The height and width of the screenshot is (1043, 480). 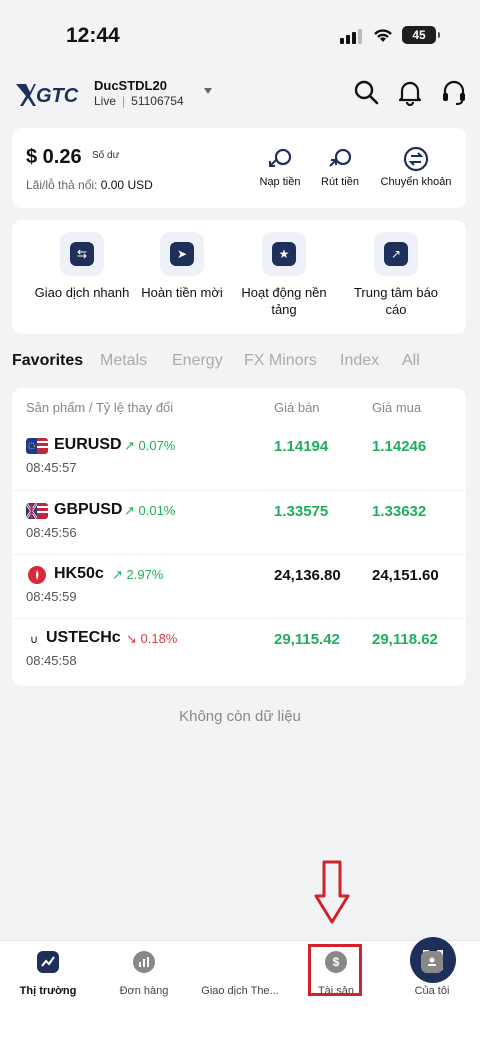 What do you see at coordinates (297, 407) in the screenshot?
I see `column-header-sell: Giá bán` at bounding box center [297, 407].